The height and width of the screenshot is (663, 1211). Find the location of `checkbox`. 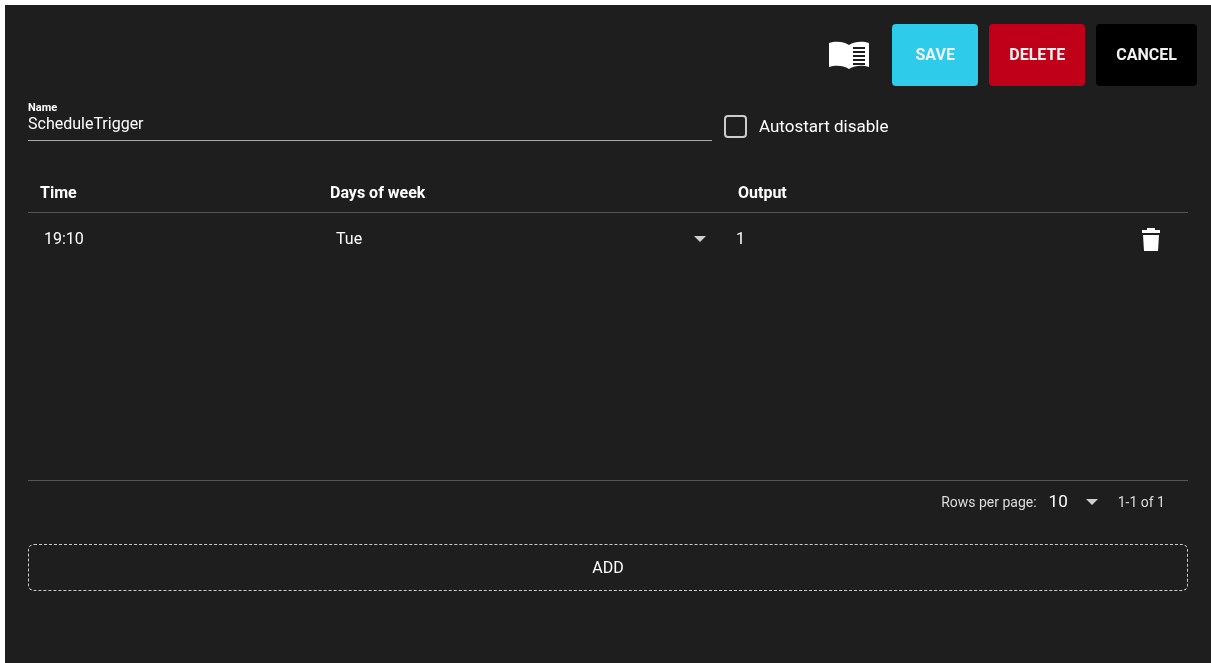

checkbox is located at coordinates (735, 126).